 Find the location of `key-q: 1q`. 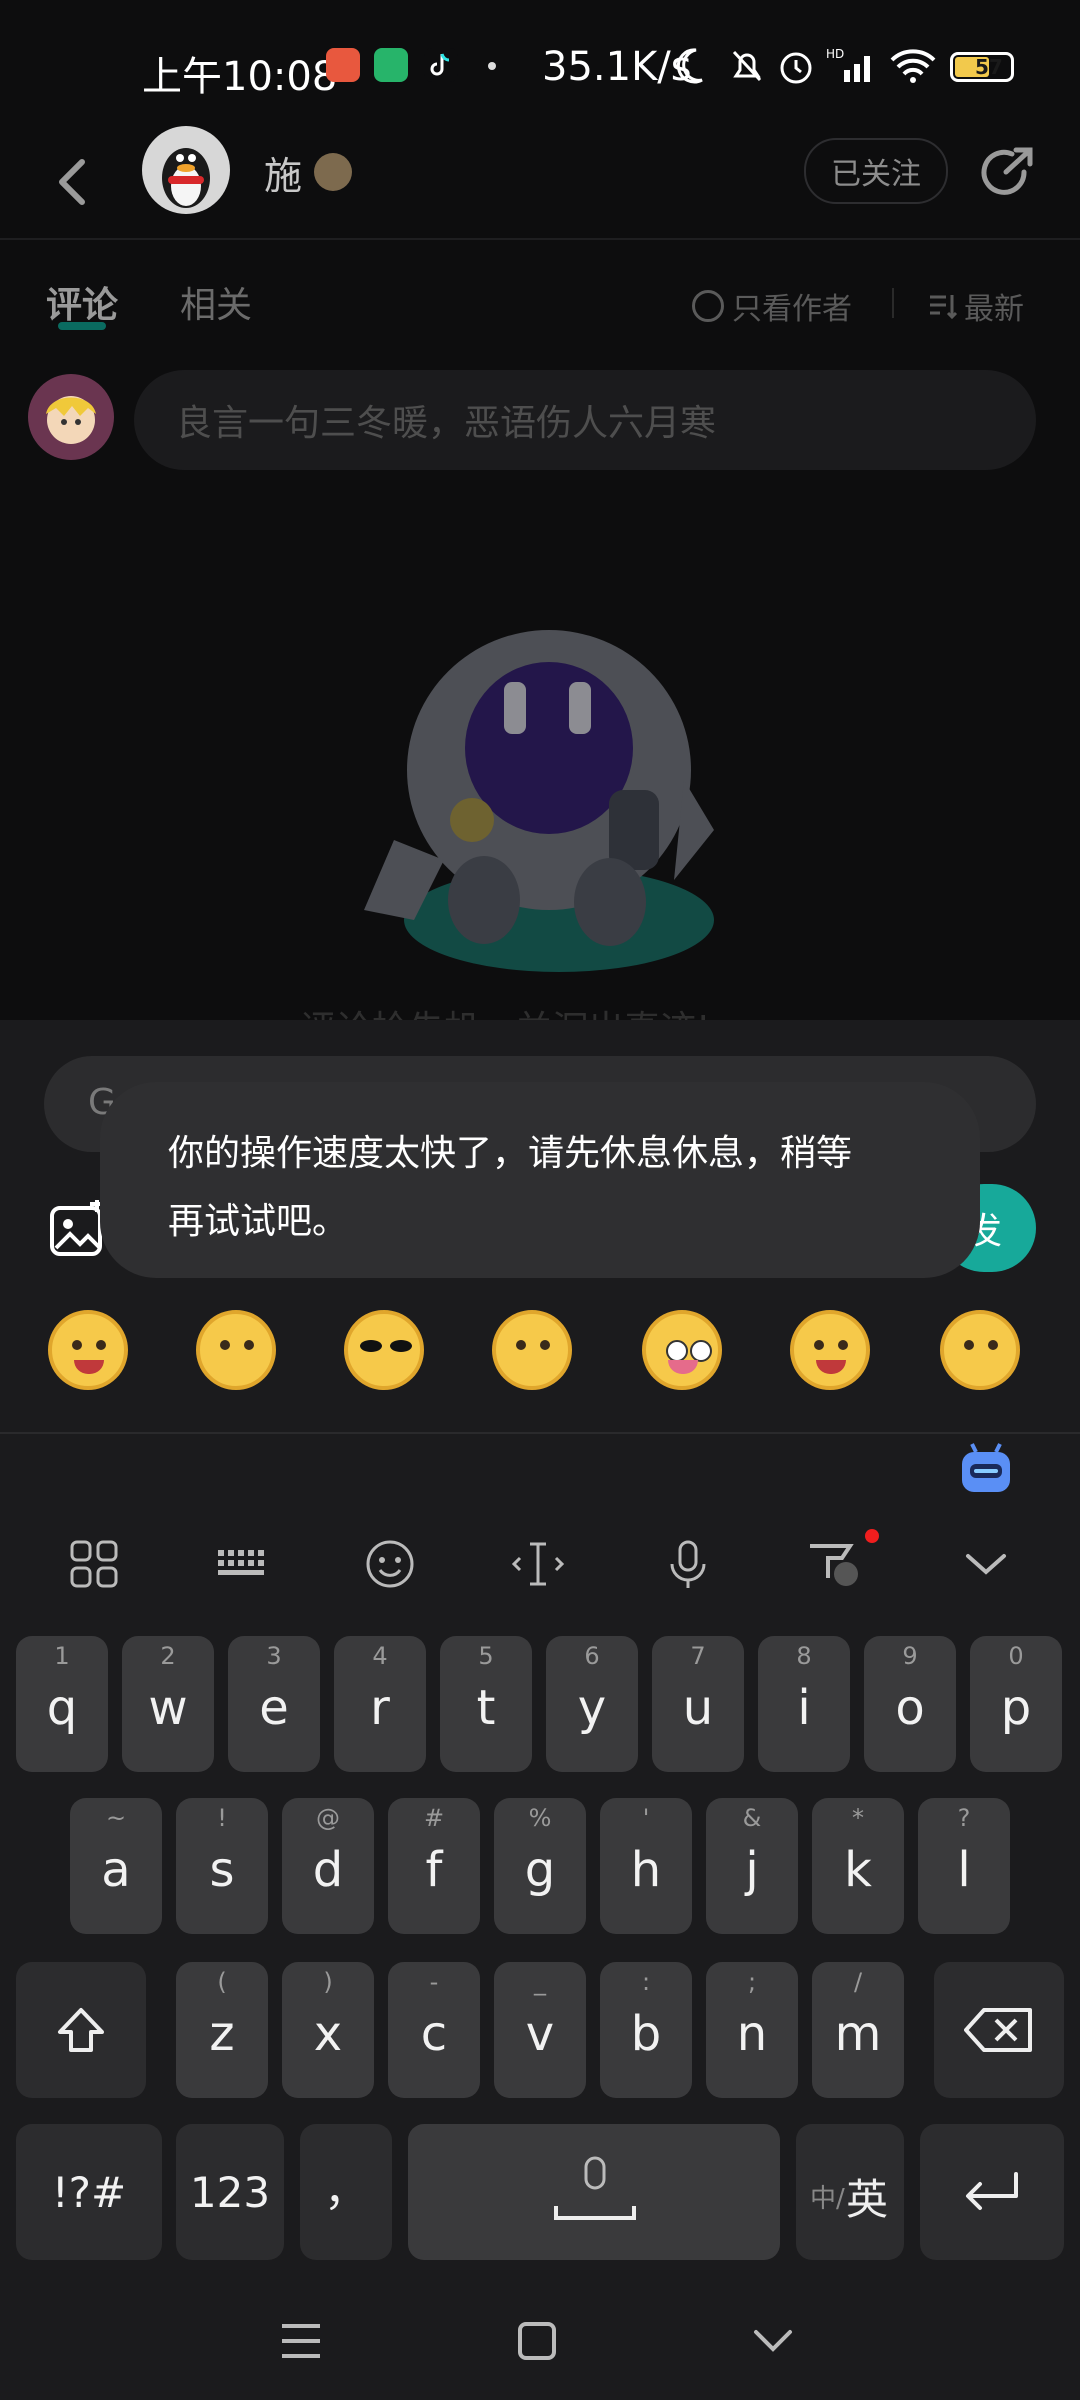

key-q: 1q is located at coordinates (62, 1704).